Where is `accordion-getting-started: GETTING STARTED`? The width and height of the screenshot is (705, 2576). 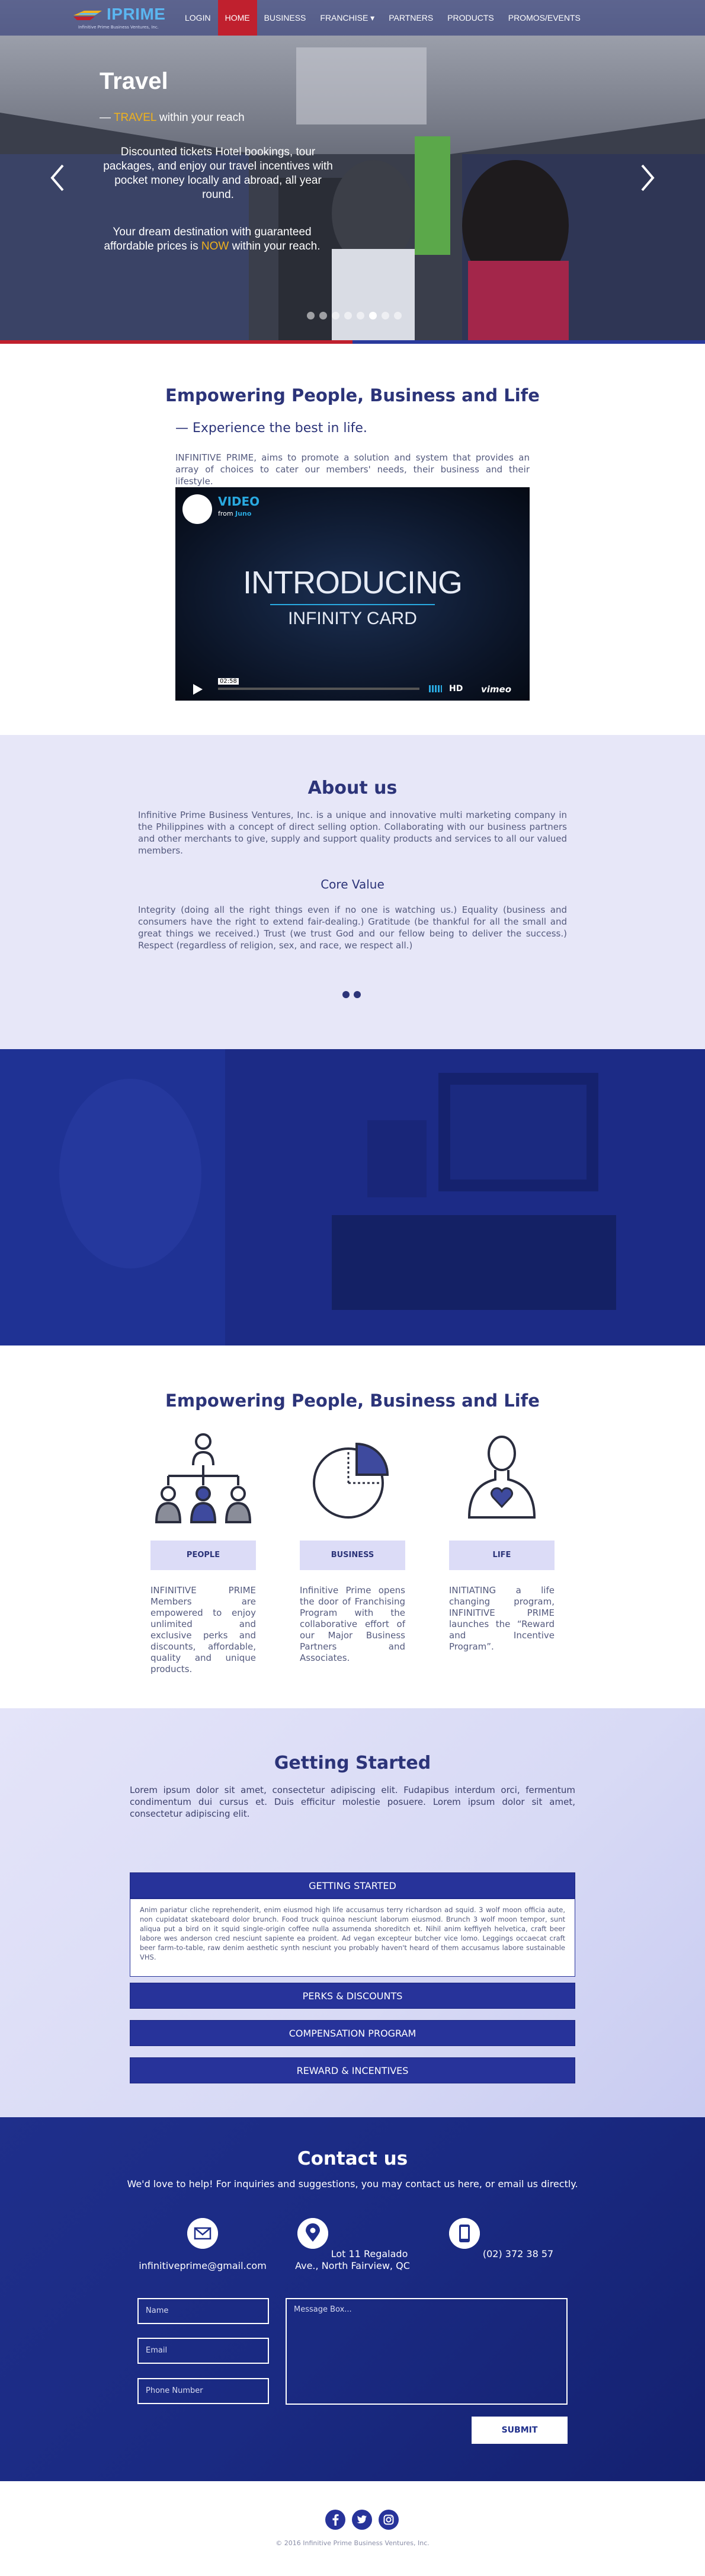 accordion-getting-started: GETTING STARTED is located at coordinates (352, 1885).